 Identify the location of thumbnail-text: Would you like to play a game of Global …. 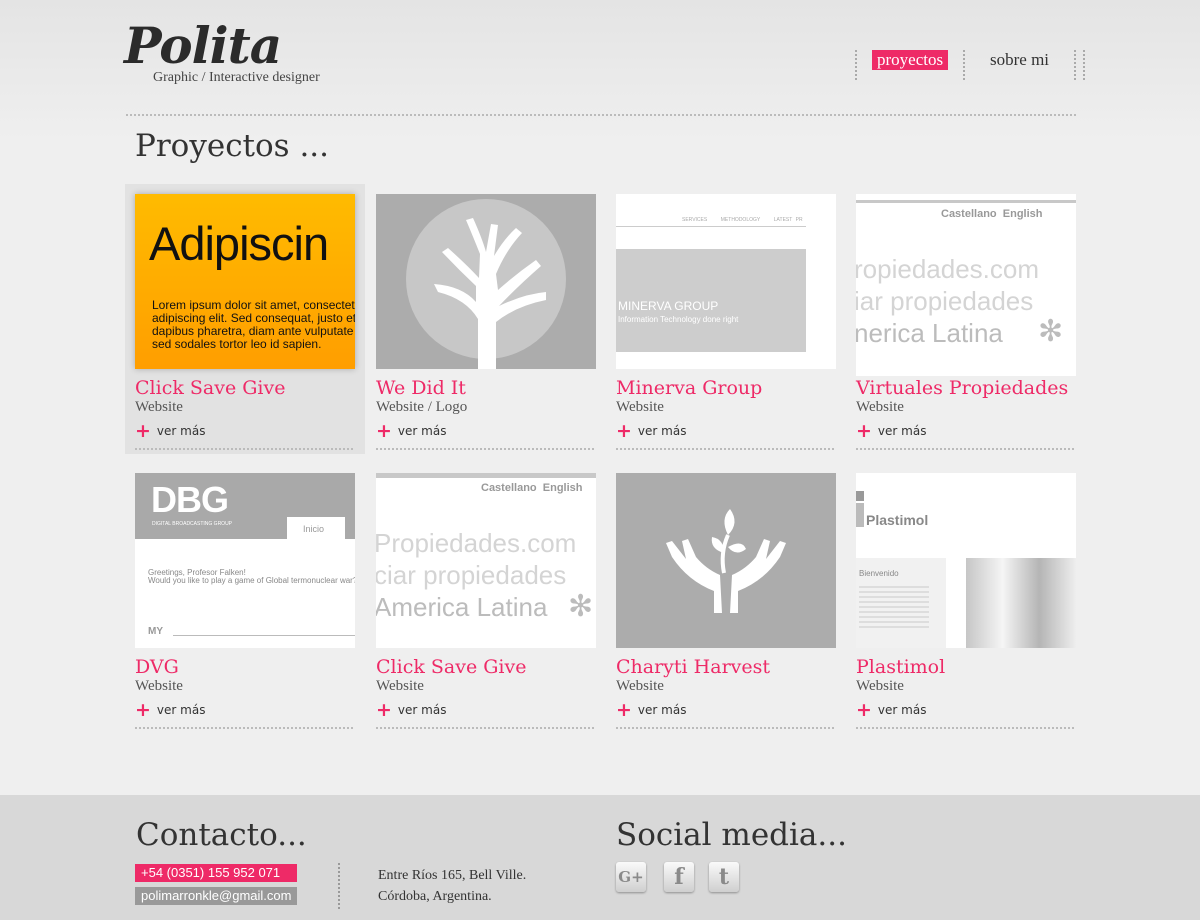
(251, 580).